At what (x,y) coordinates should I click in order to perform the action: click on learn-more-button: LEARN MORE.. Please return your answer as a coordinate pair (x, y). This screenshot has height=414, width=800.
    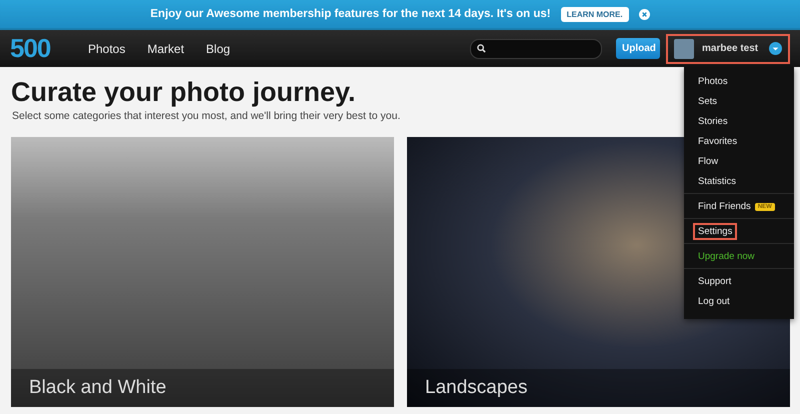
    Looking at the image, I should click on (594, 14).